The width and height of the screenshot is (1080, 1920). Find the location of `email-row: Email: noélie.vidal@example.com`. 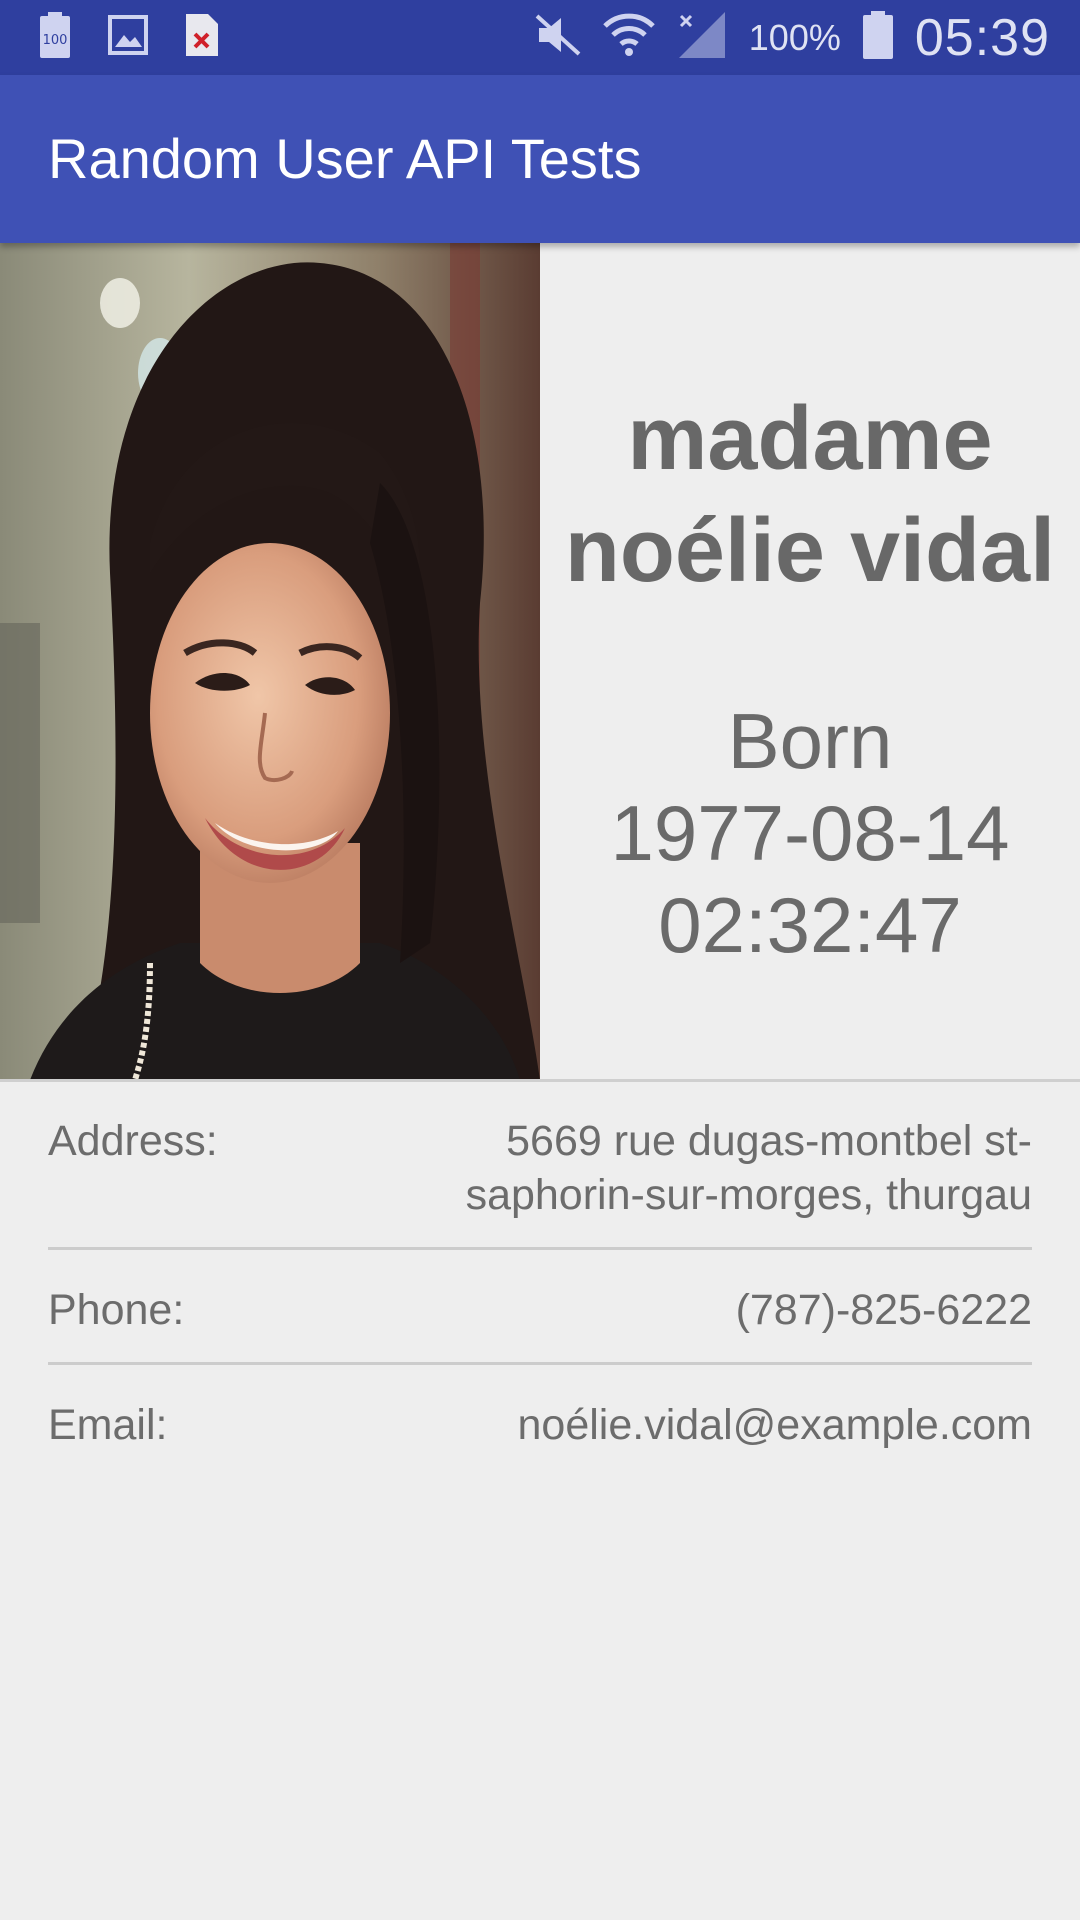

email-row: Email: noélie.vidal@example.com is located at coordinates (540, 1425).